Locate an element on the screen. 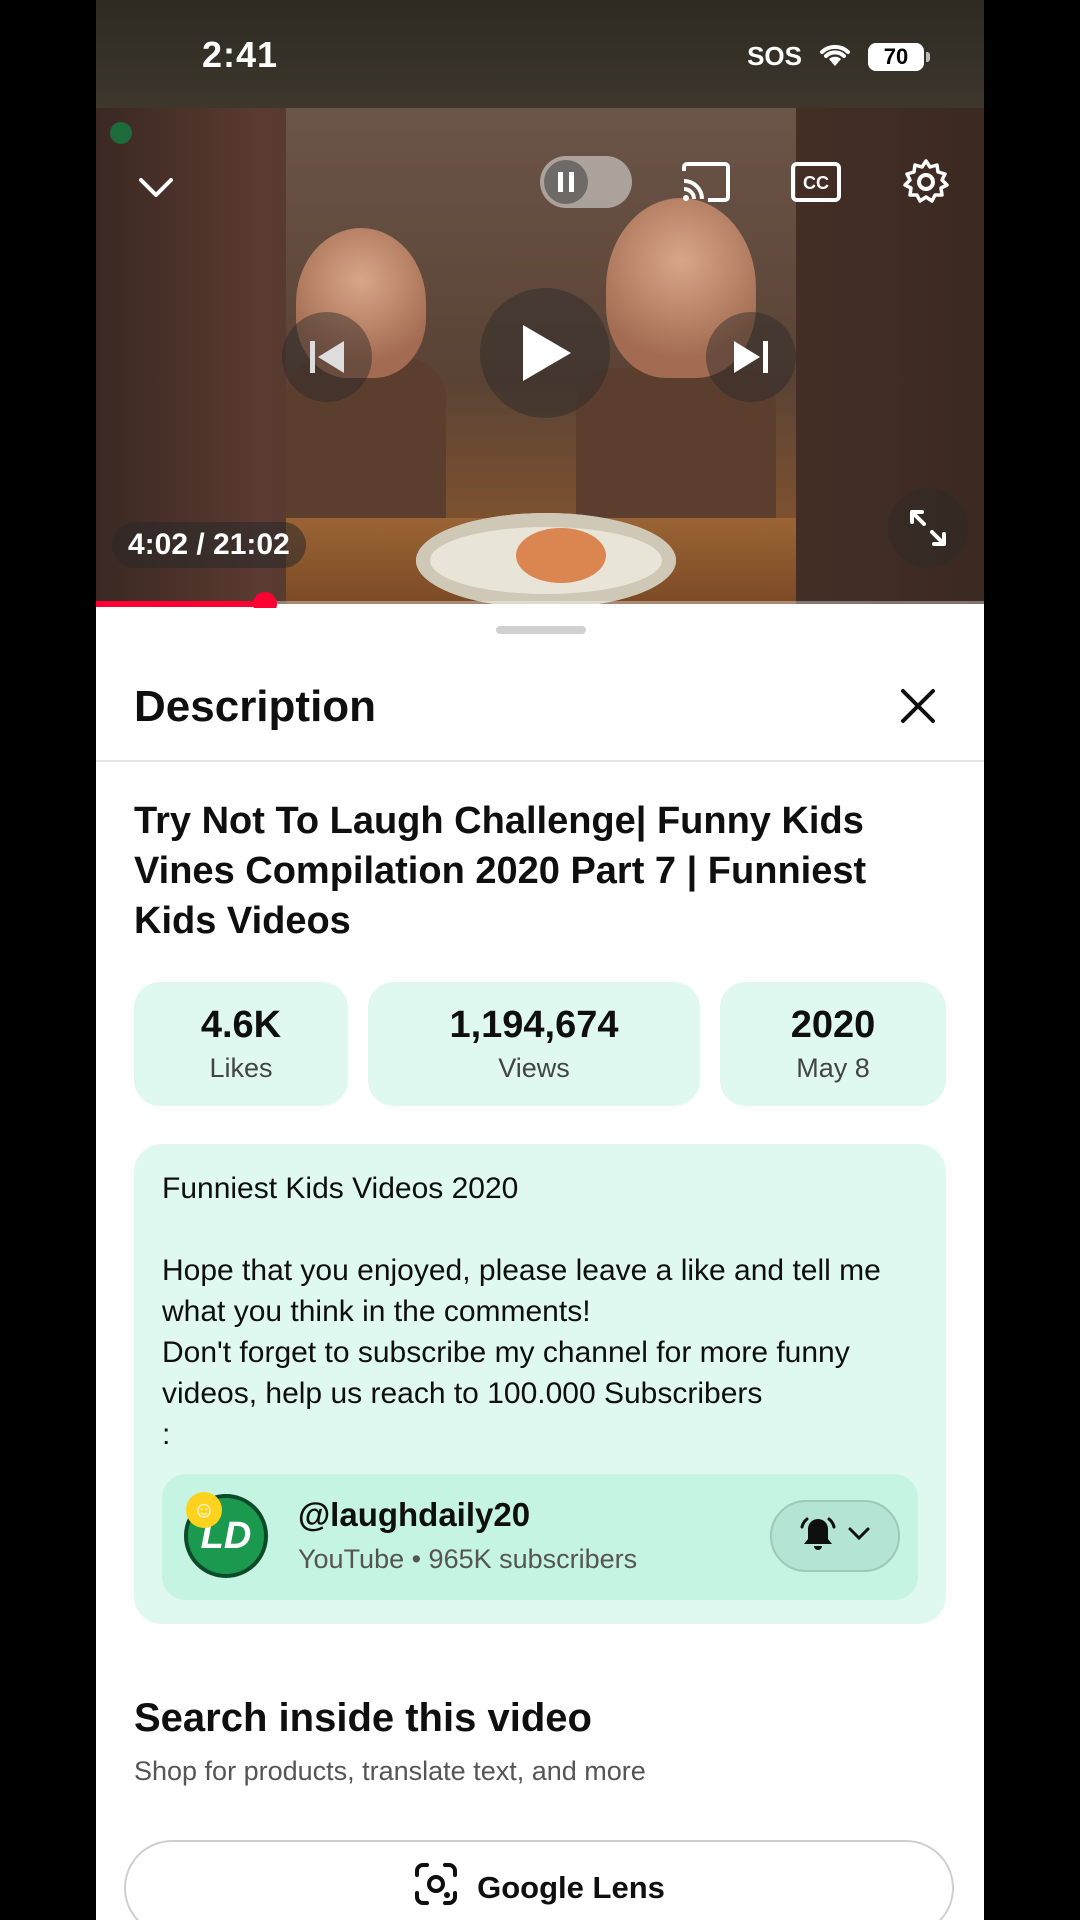 This screenshot has height=1920, width=1080. sheet-header: Description is located at coordinates (540, 705).